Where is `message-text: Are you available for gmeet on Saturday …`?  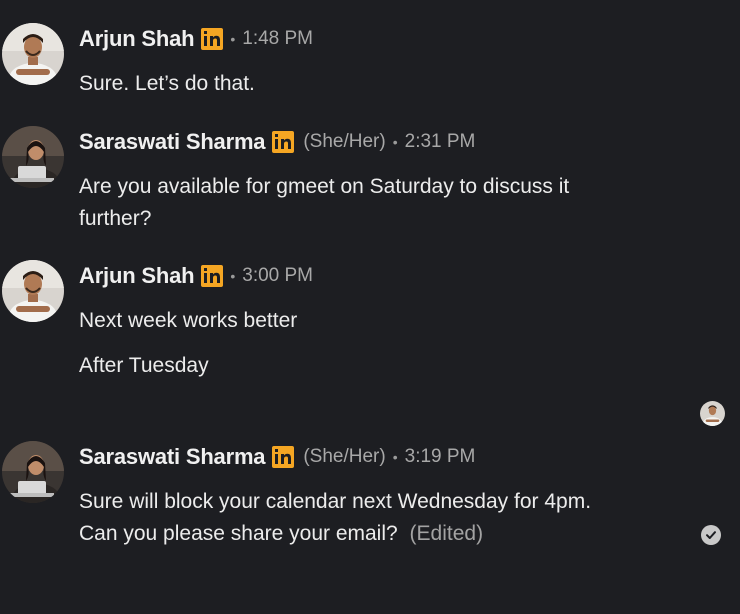
message-text: Are you available for gmeet on Saturday … is located at coordinates (324, 202).